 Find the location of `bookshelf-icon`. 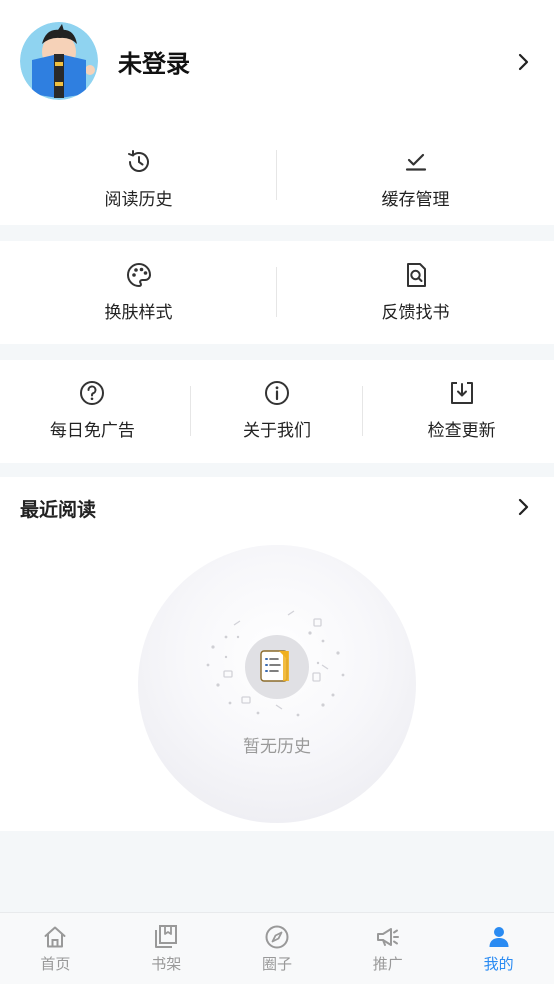

bookshelf-icon is located at coordinates (166, 937).